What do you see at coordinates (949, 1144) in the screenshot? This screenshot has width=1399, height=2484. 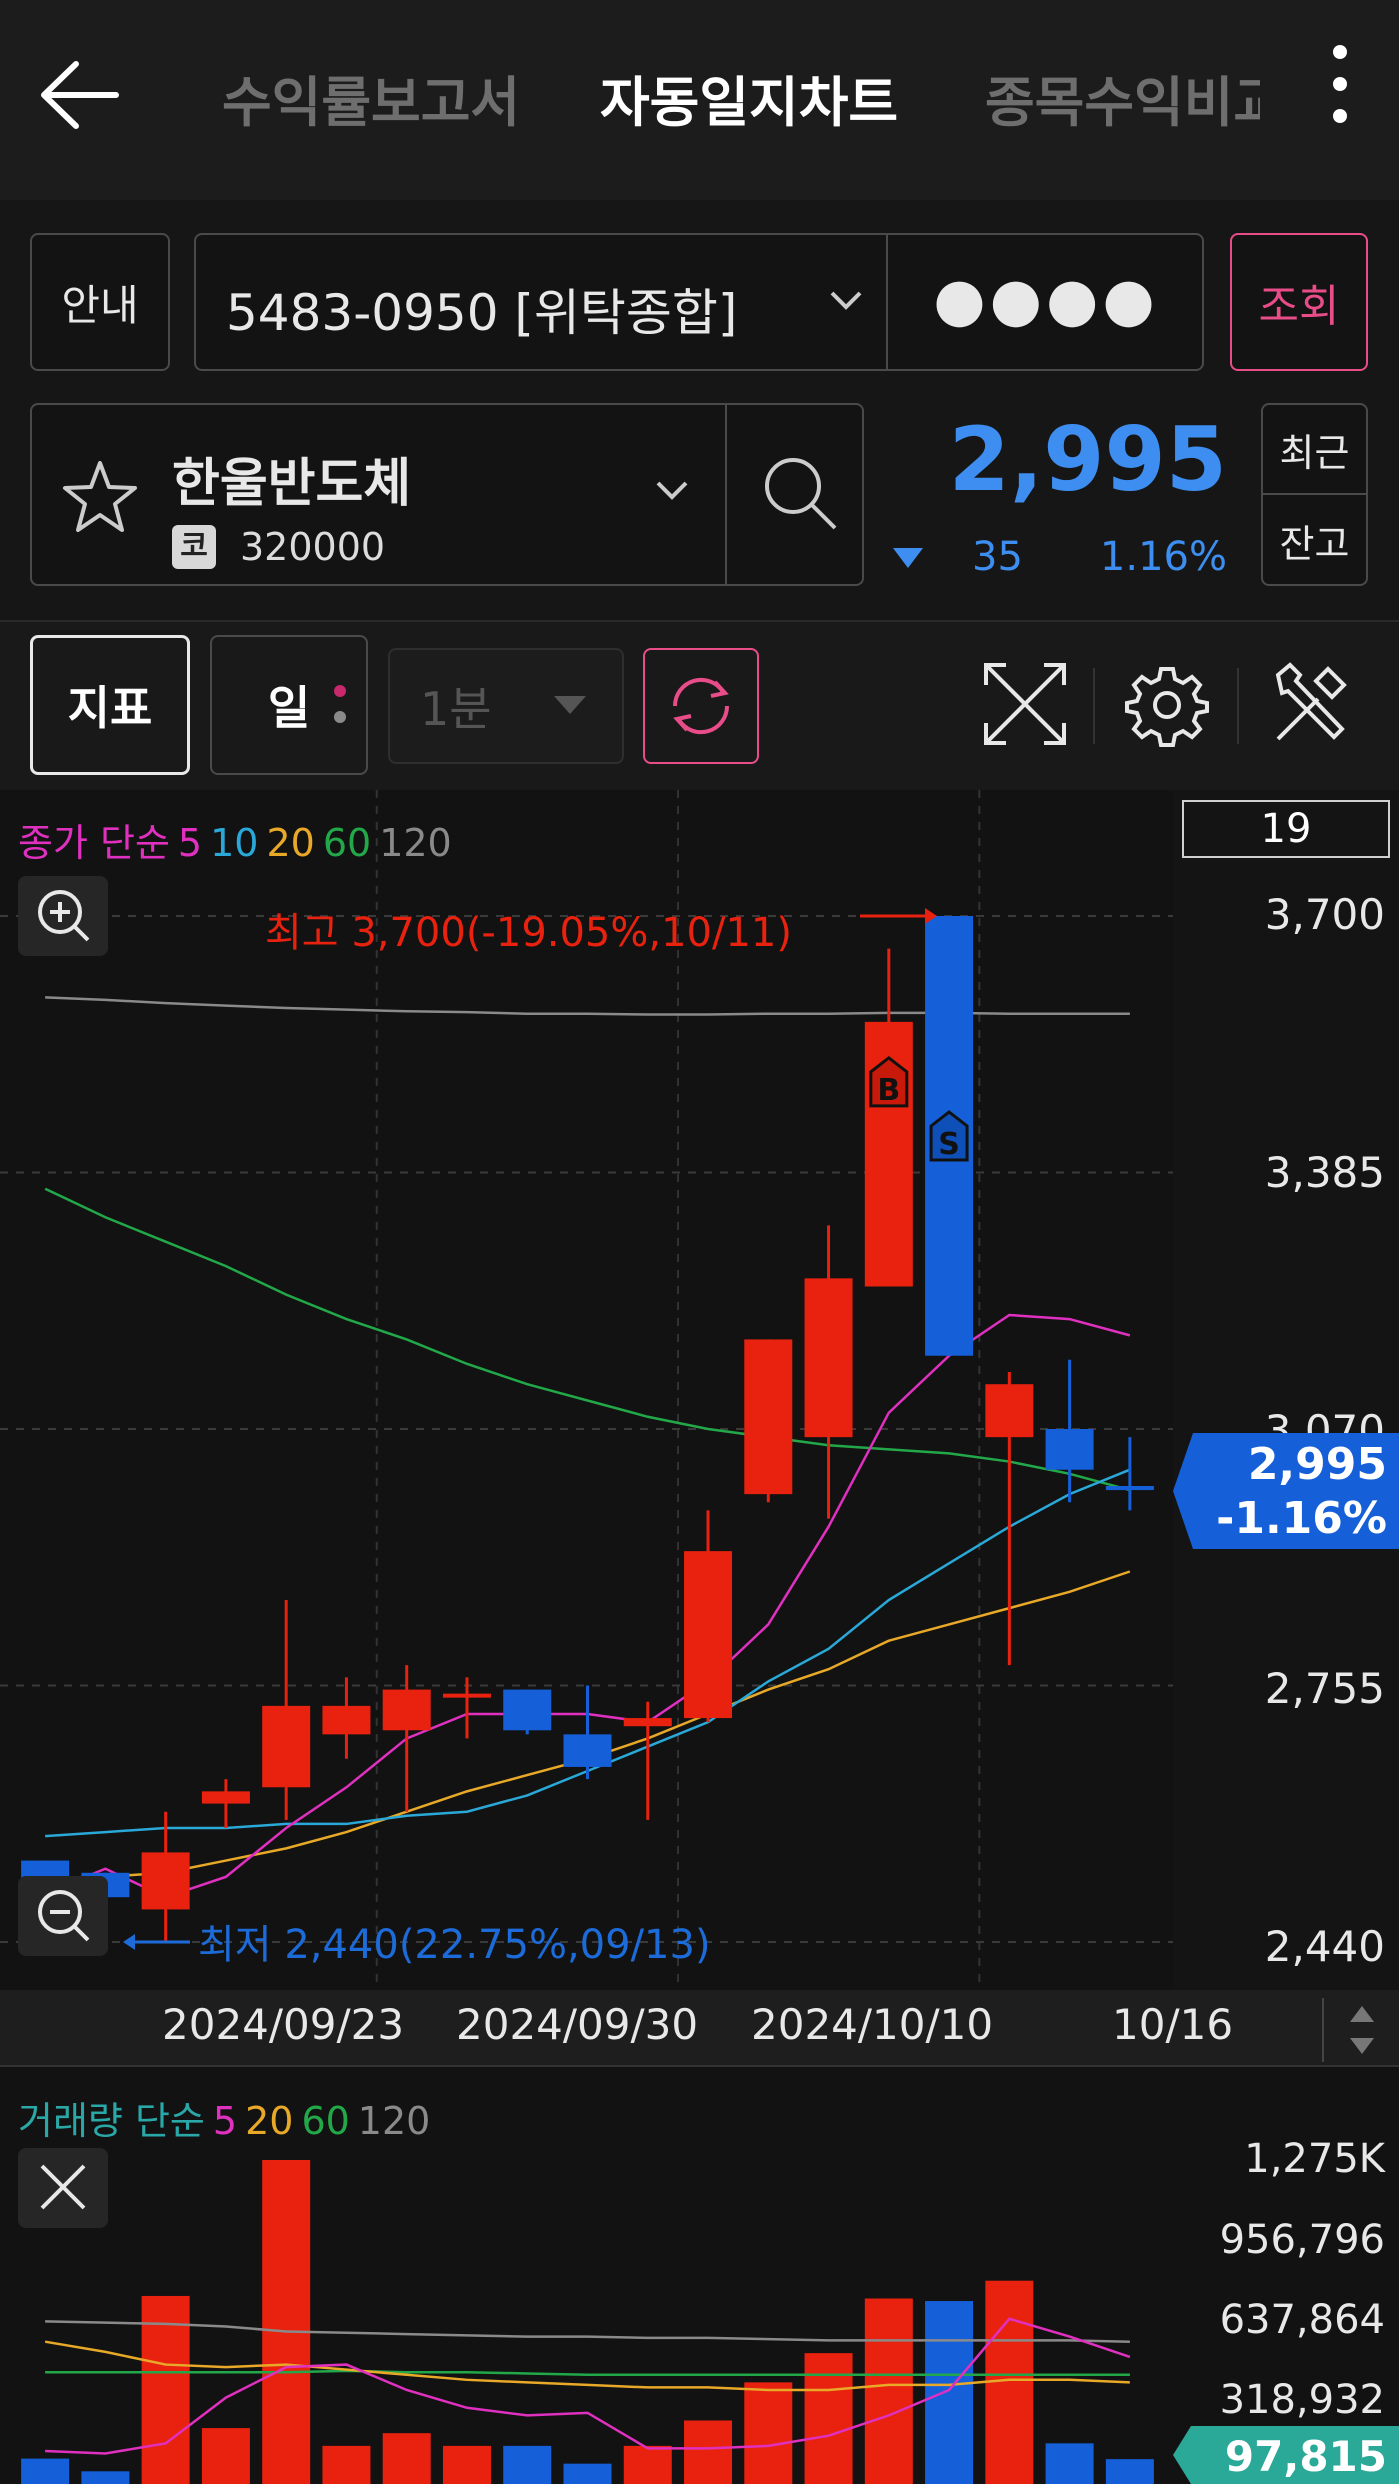 I see `trade-marker-label: S` at bounding box center [949, 1144].